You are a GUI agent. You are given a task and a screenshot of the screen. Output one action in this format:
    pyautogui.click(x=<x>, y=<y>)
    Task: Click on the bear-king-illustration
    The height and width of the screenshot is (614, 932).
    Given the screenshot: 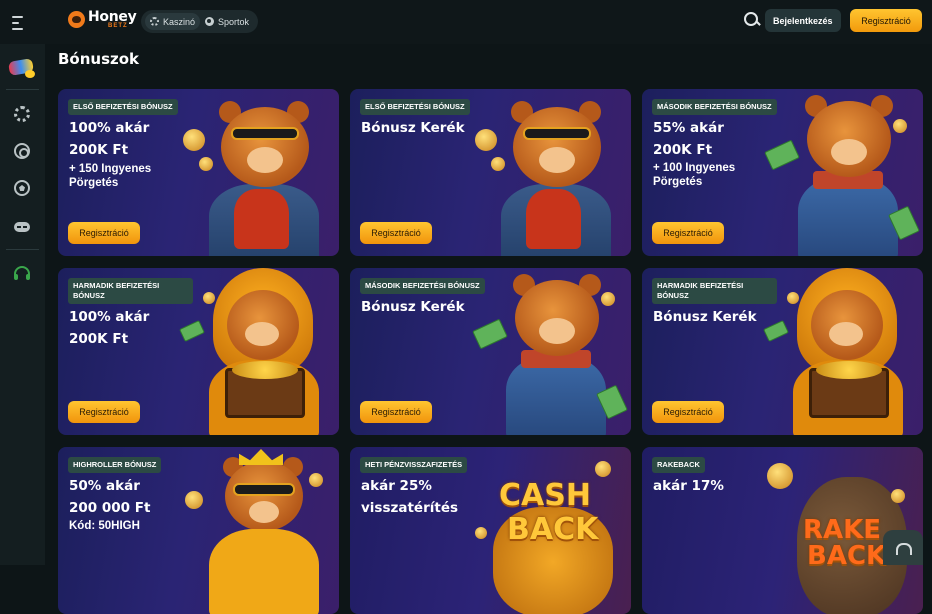 What is the action you would take?
    pyautogui.click(x=259, y=530)
    